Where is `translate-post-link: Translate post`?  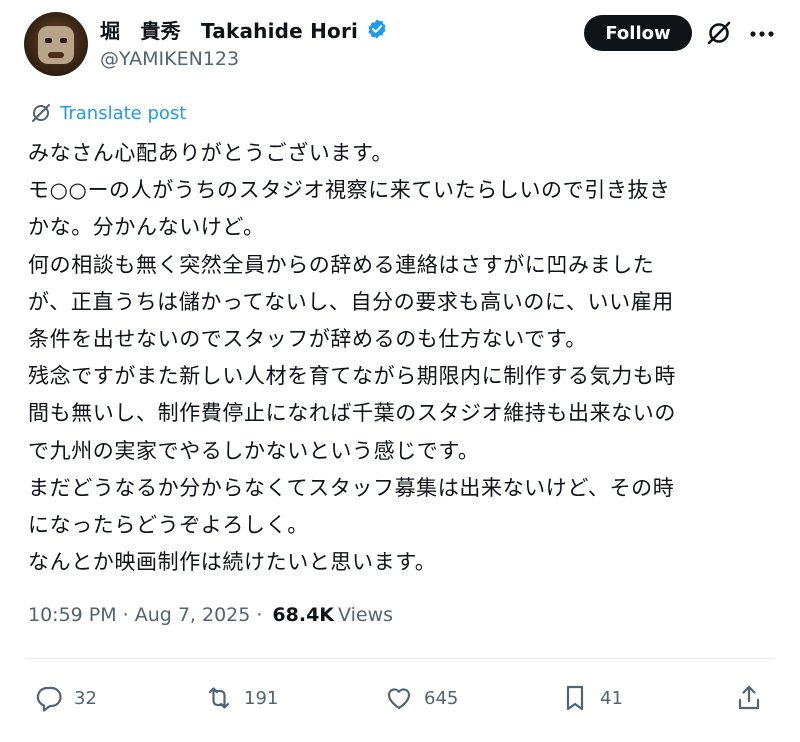
translate-post-link: Translate post is located at coordinates (108, 113).